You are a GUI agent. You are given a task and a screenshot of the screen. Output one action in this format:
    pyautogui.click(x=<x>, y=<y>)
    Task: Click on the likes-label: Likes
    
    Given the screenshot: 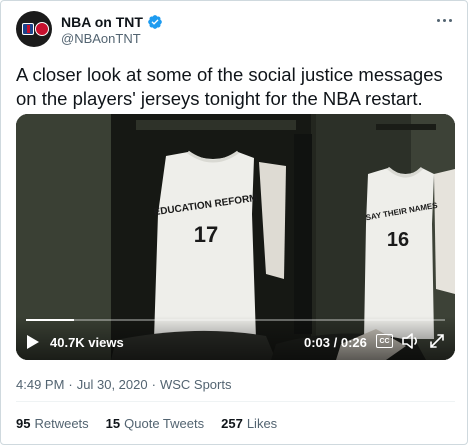 What is the action you would take?
    pyautogui.click(x=262, y=423)
    